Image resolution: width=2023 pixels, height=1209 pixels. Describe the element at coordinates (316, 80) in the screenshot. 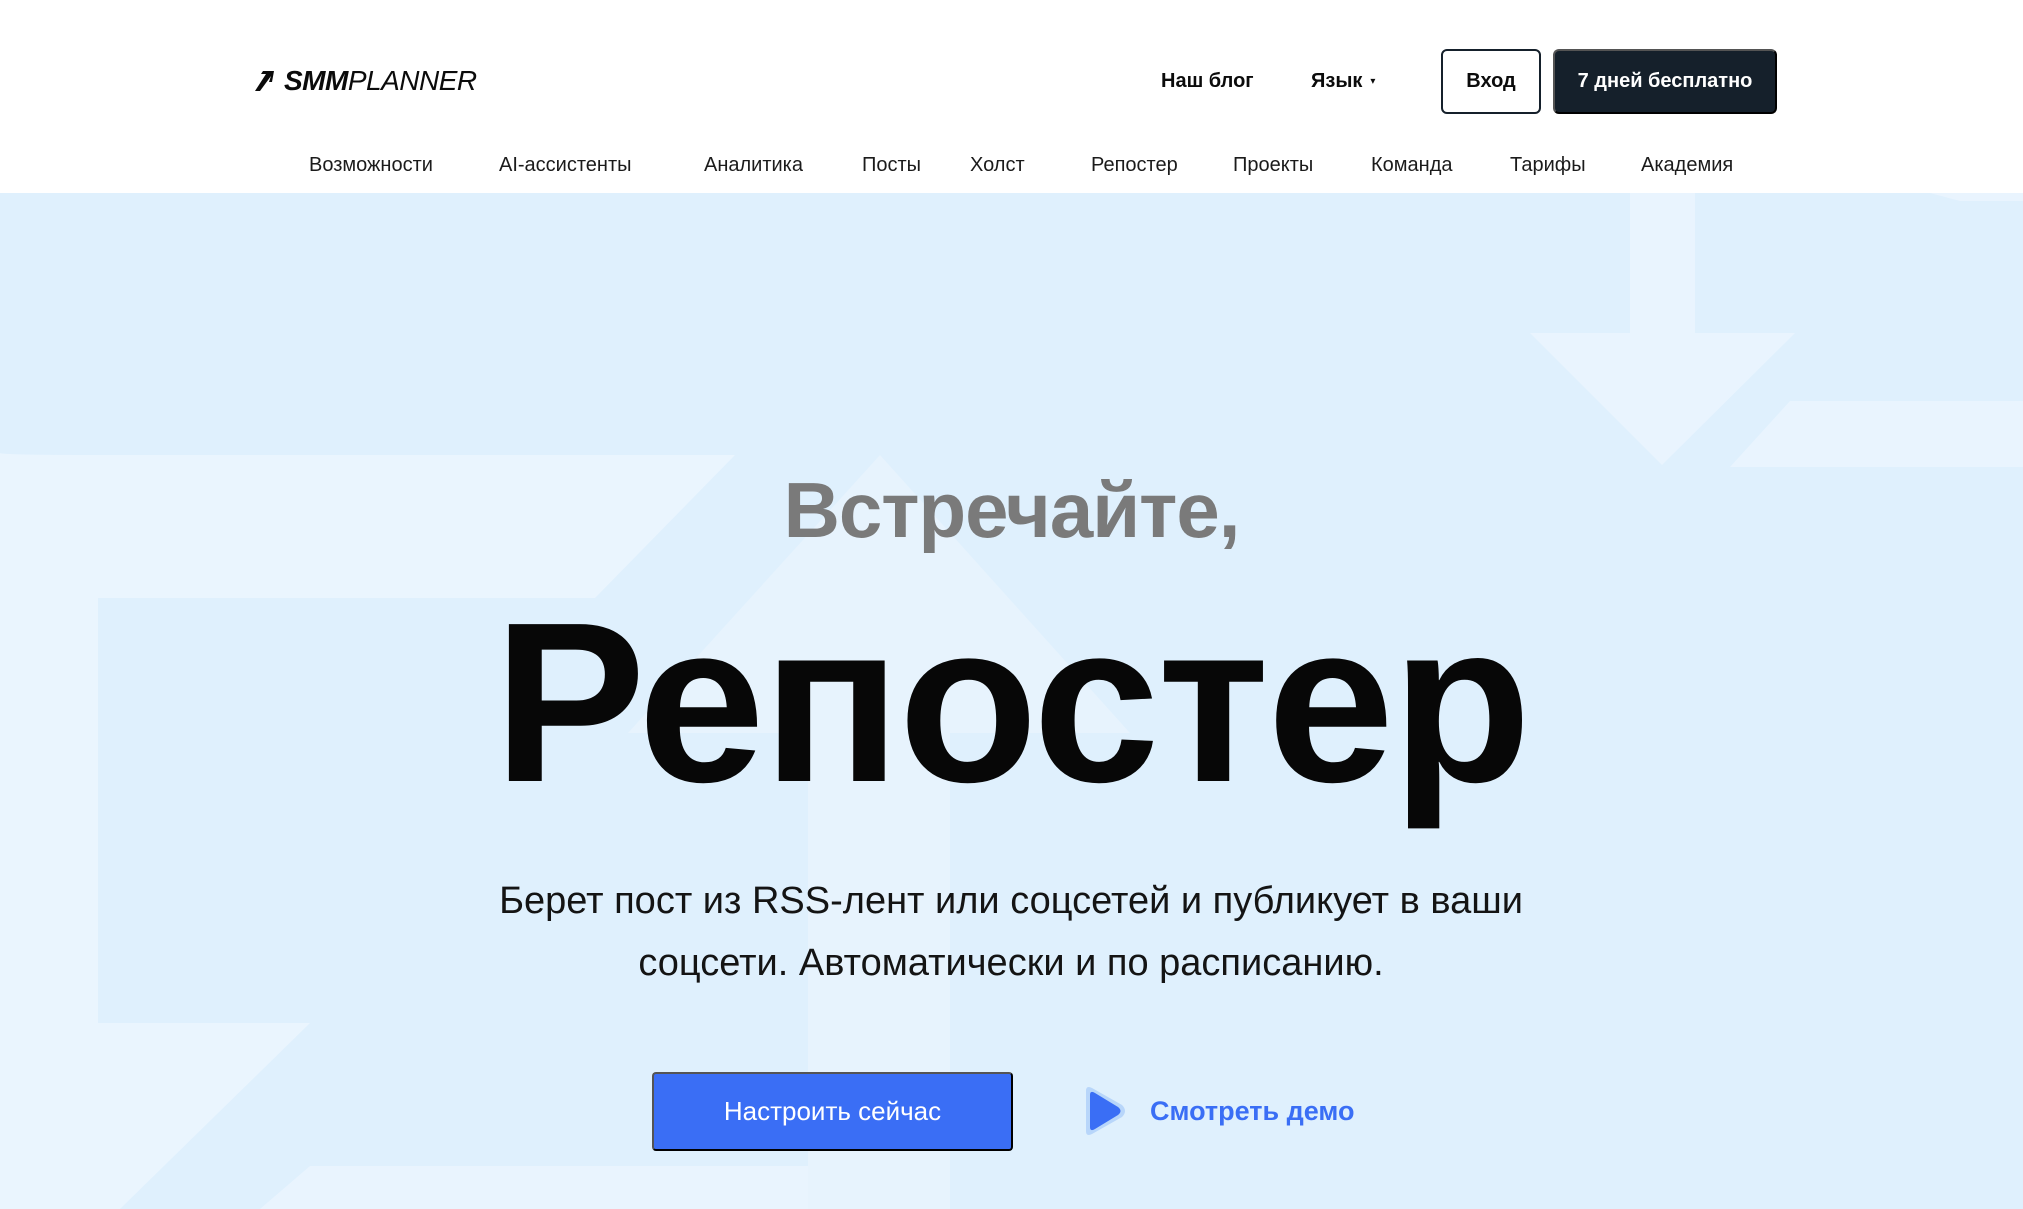

I see `logo-text-bold: SMM` at that location.